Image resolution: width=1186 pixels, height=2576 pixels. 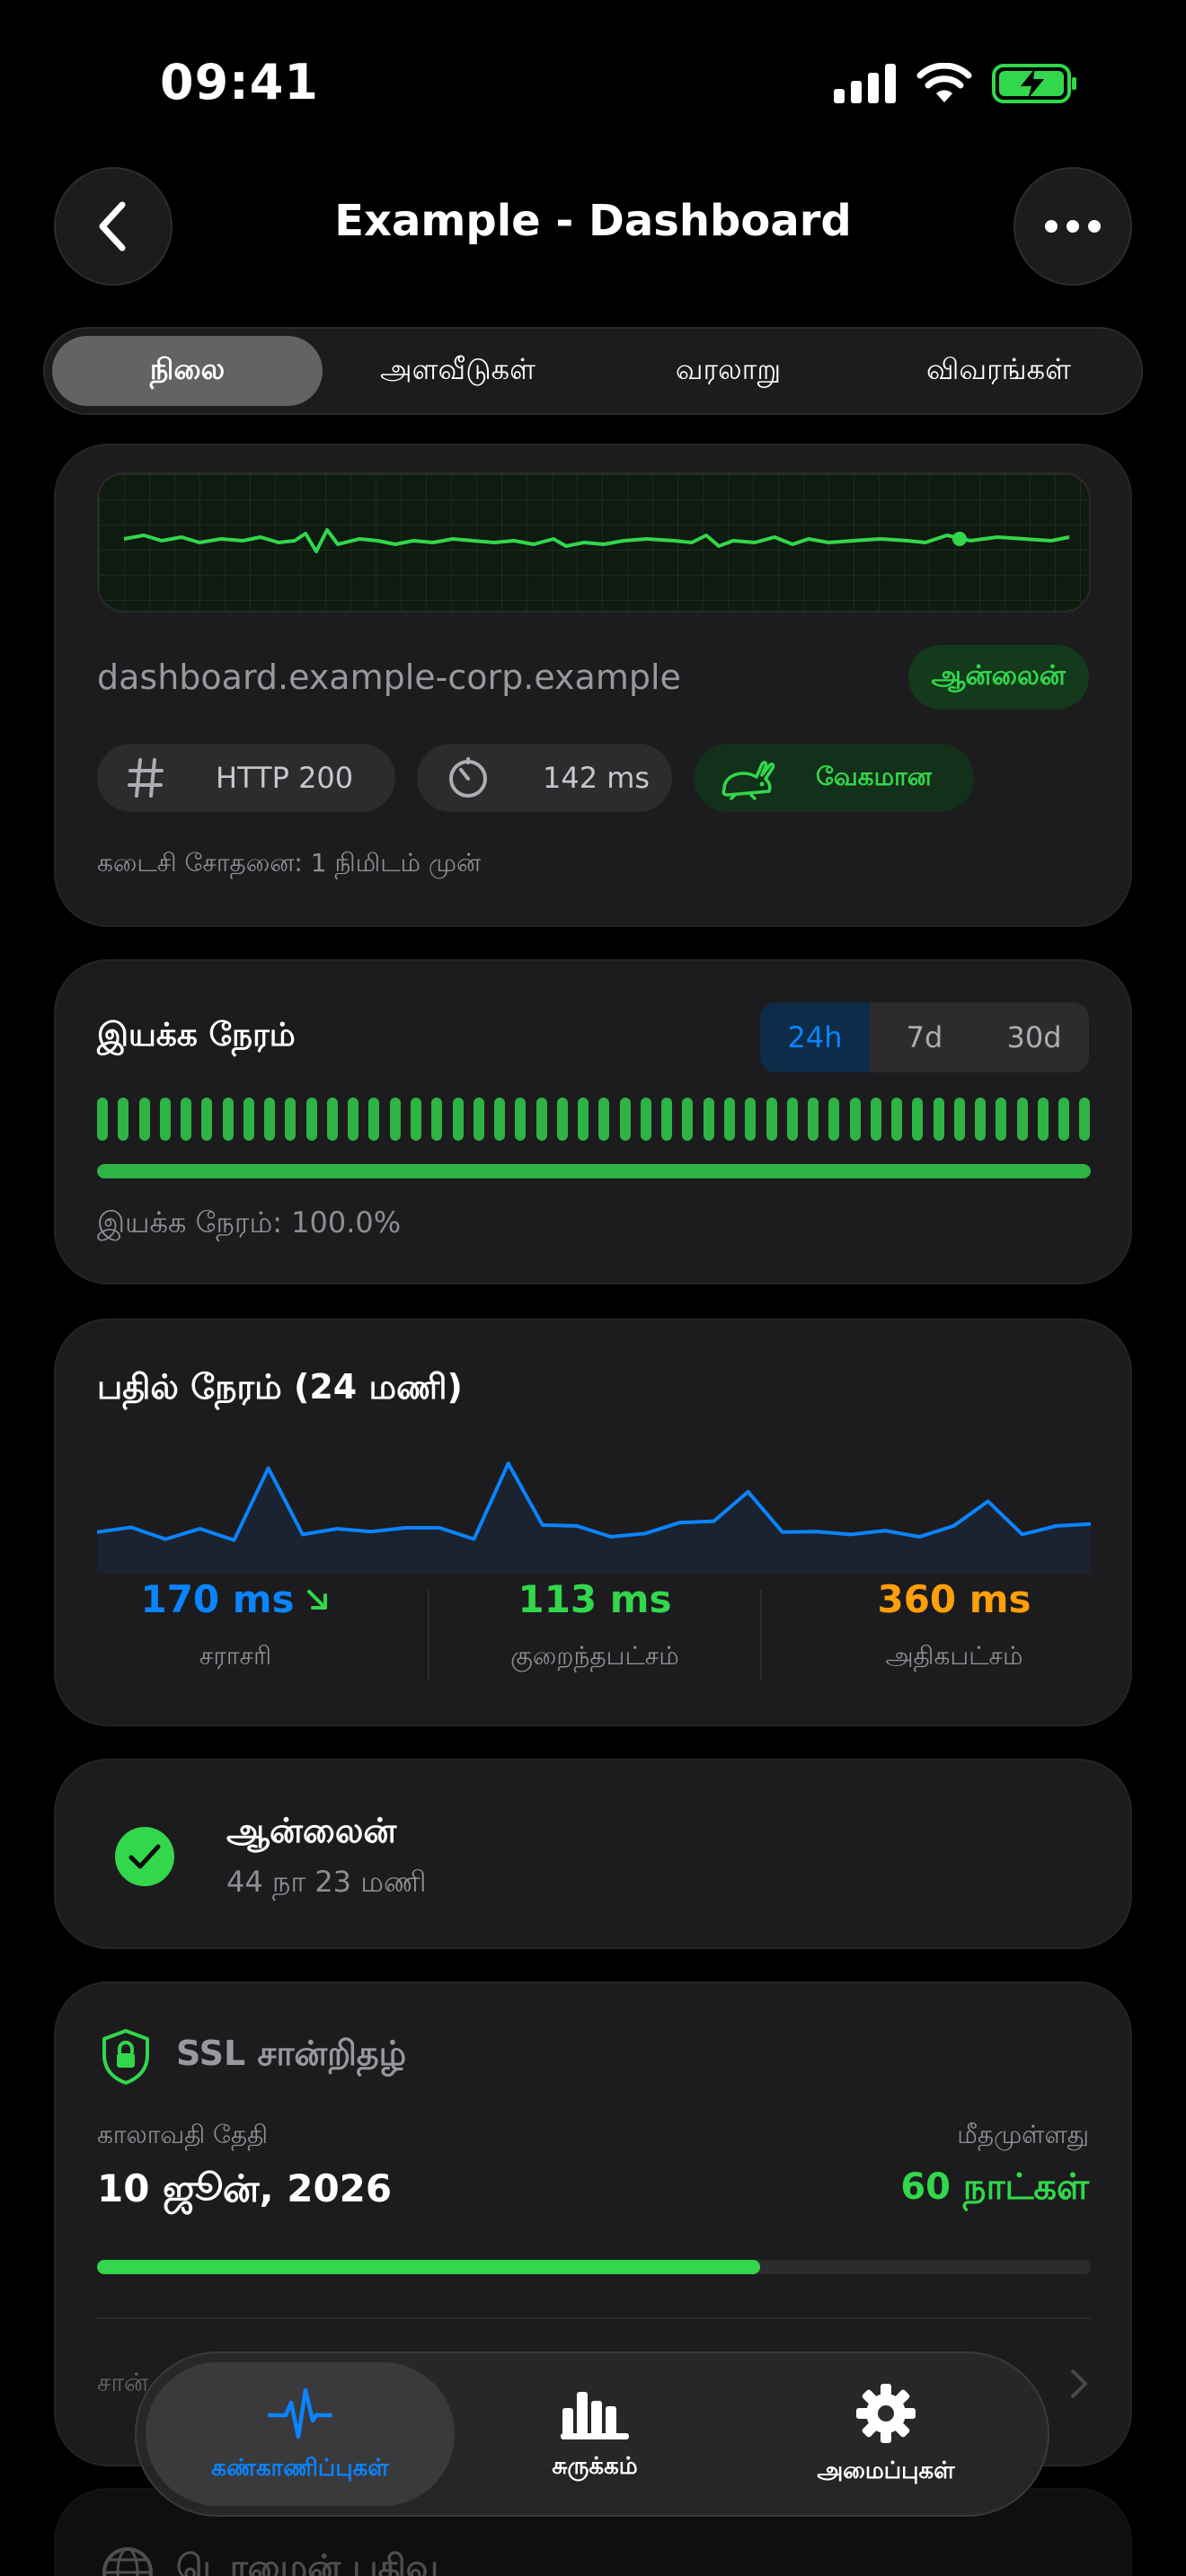 What do you see at coordinates (954, 1599) in the screenshot?
I see `max-value: 360 ms` at bounding box center [954, 1599].